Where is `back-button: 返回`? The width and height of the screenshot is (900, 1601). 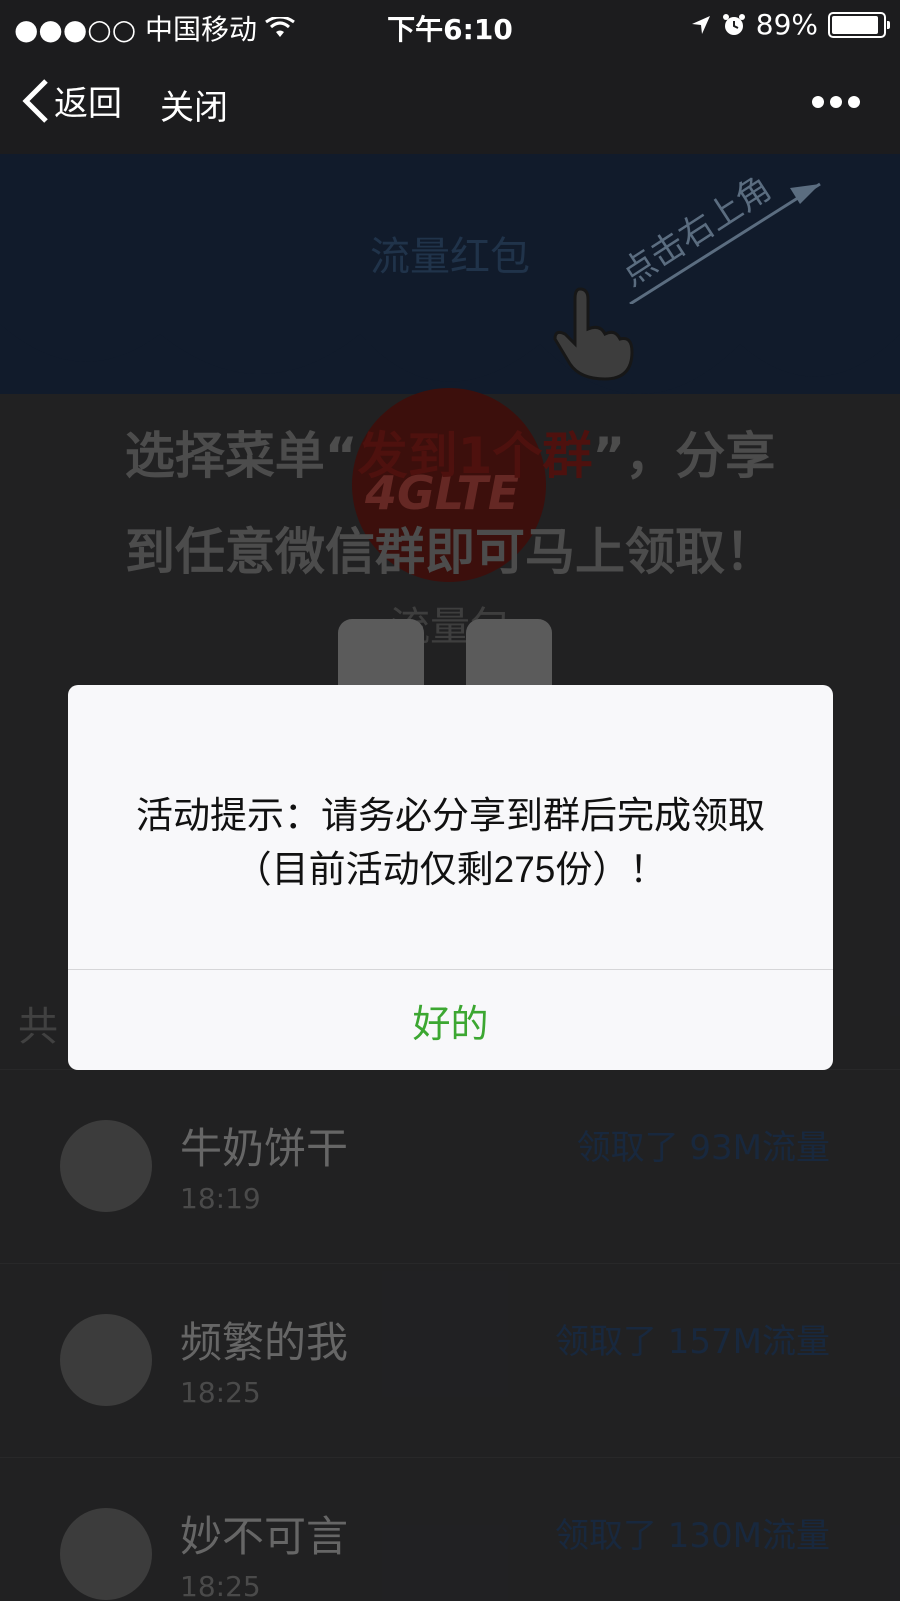 back-button: 返回 is located at coordinates (72, 100).